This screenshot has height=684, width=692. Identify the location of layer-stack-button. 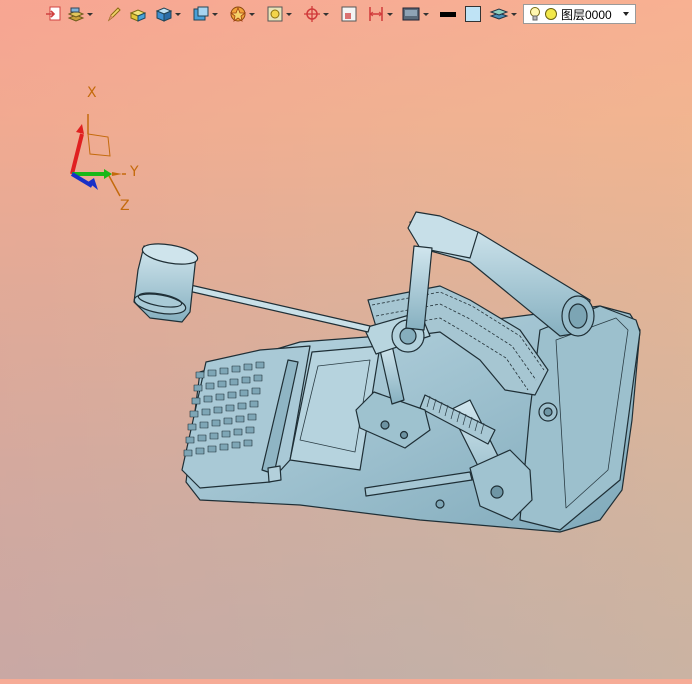
(80, 14).